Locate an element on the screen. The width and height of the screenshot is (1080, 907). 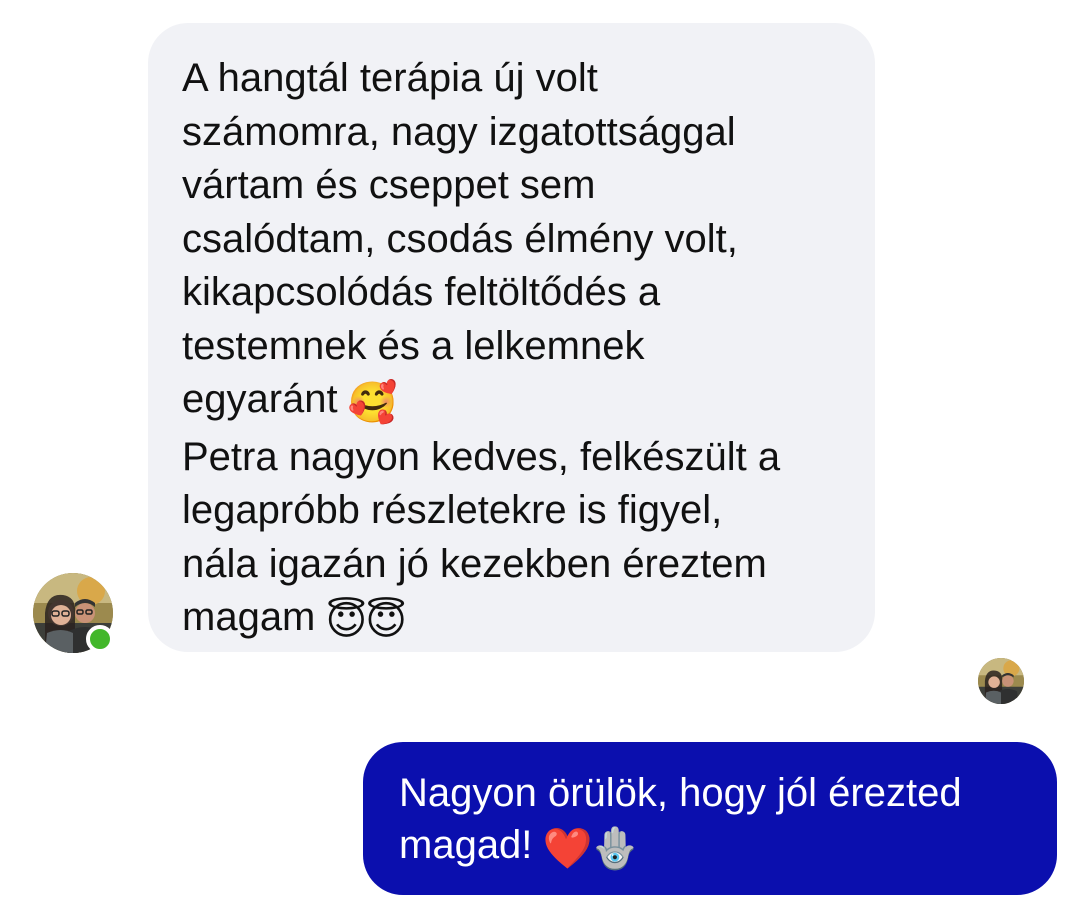
message-line: magam is located at coordinates (249, 617).